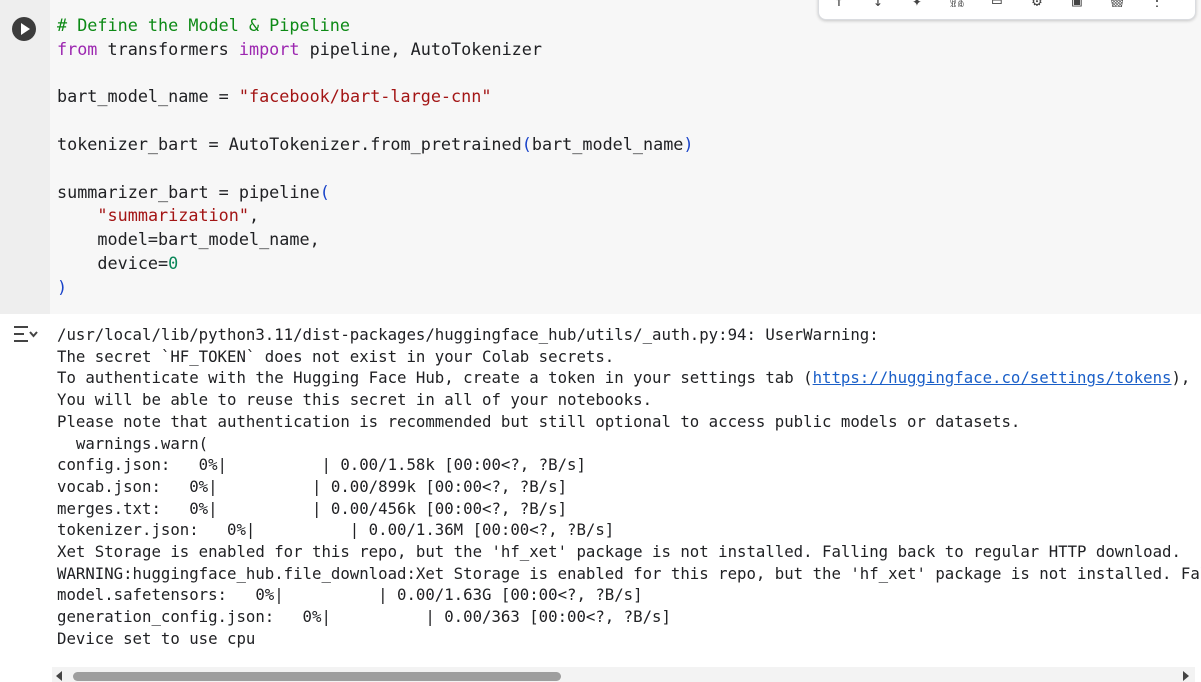 The height and width of the screenshot is (682, 1201). I want to click on settings-tokens-link: https://huggingface.co/settings/tokens, so click(992, 377).